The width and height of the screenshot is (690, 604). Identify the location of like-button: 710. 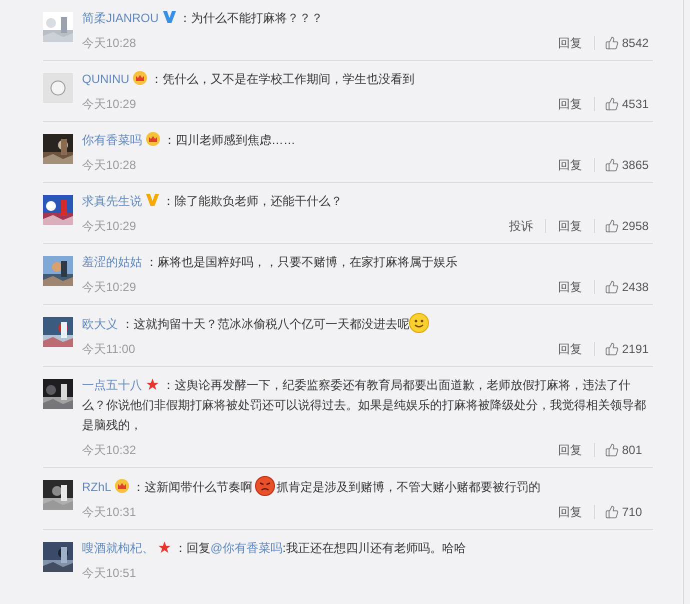
(629, 512).